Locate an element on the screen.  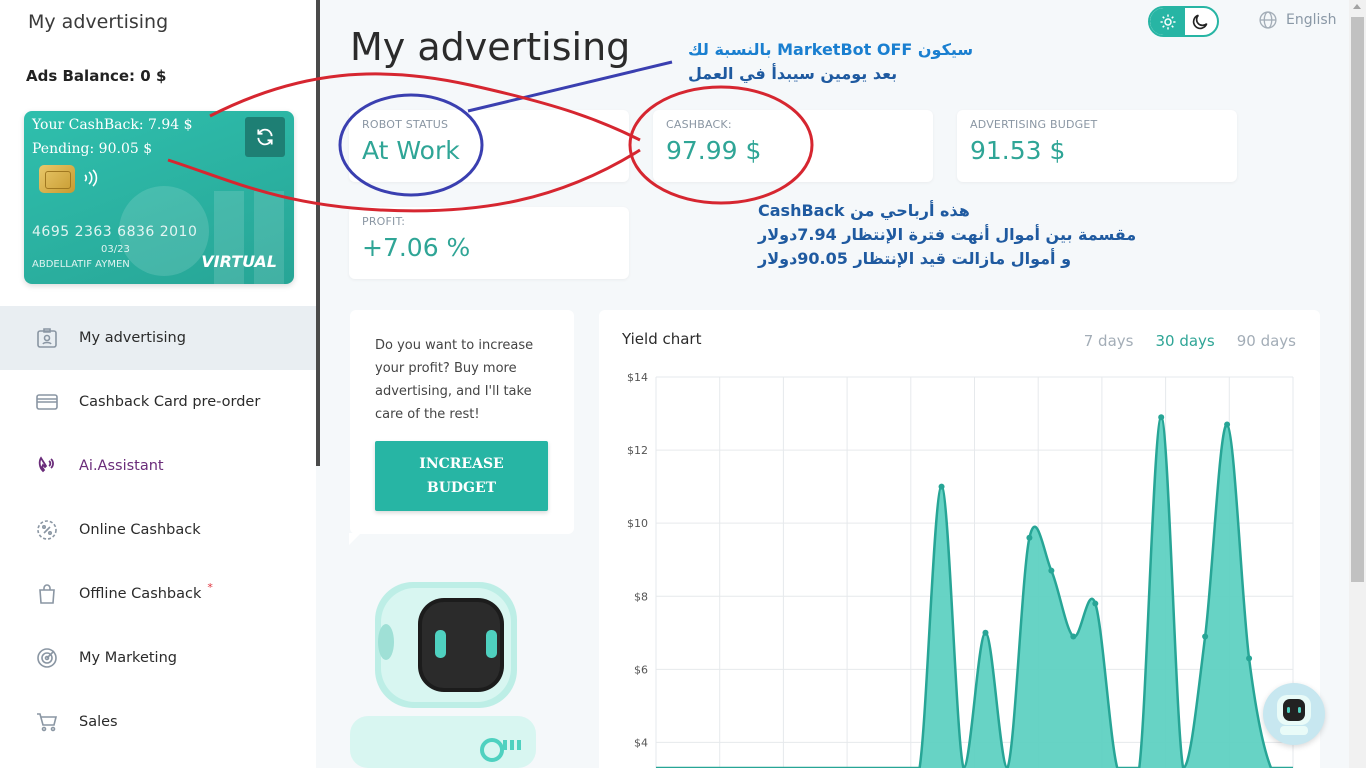
id-badge-icon is located at coordinates (47, 338).